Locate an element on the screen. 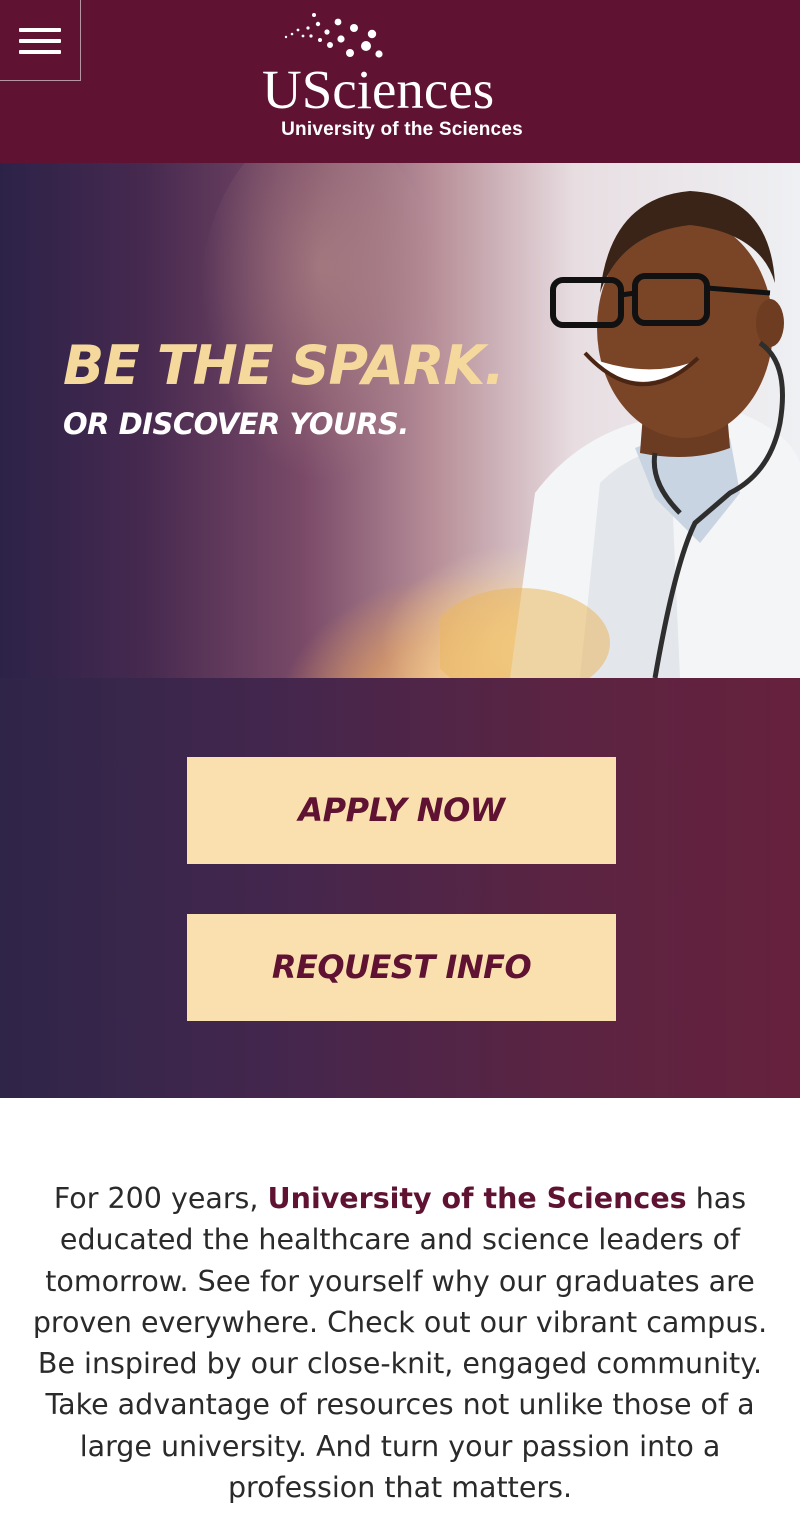 The width and height of the screenshot is (800, 1513). hero-subhead: OR DISCOVER YOURS. is located at coordinates (236, 424).